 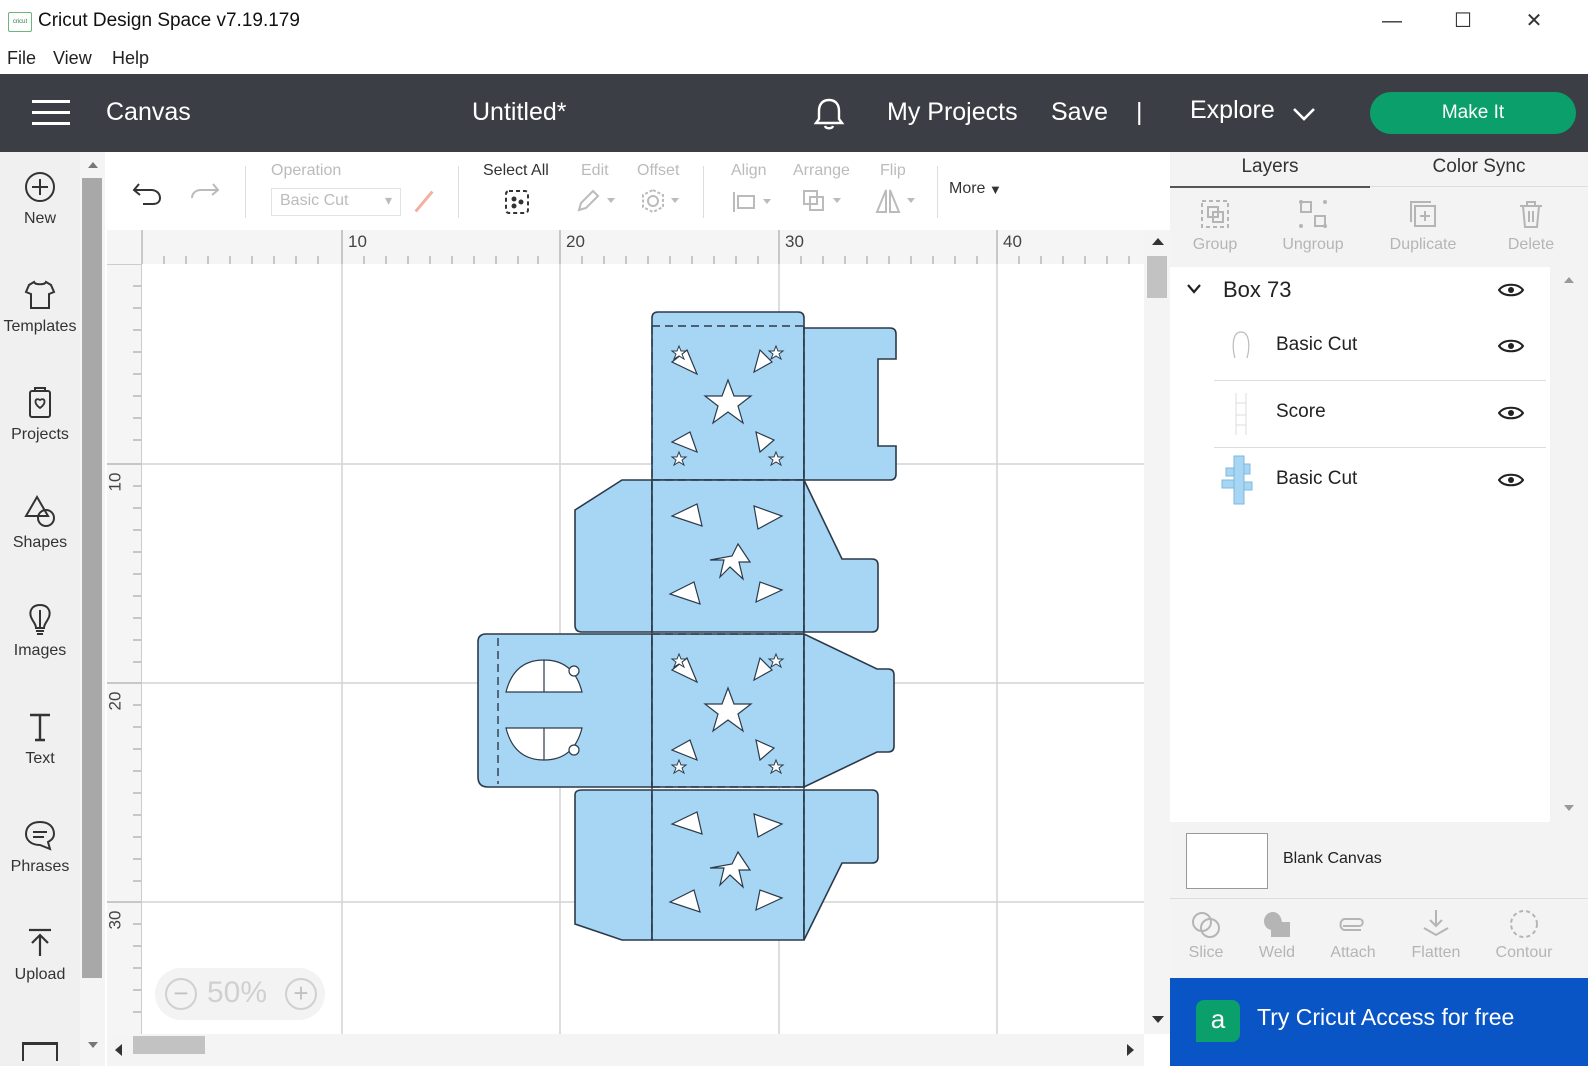 What do you see at coordinates (596, 201) in the screenshot?
I see `edit-pencil-icon` at bounding box center [596, 201].